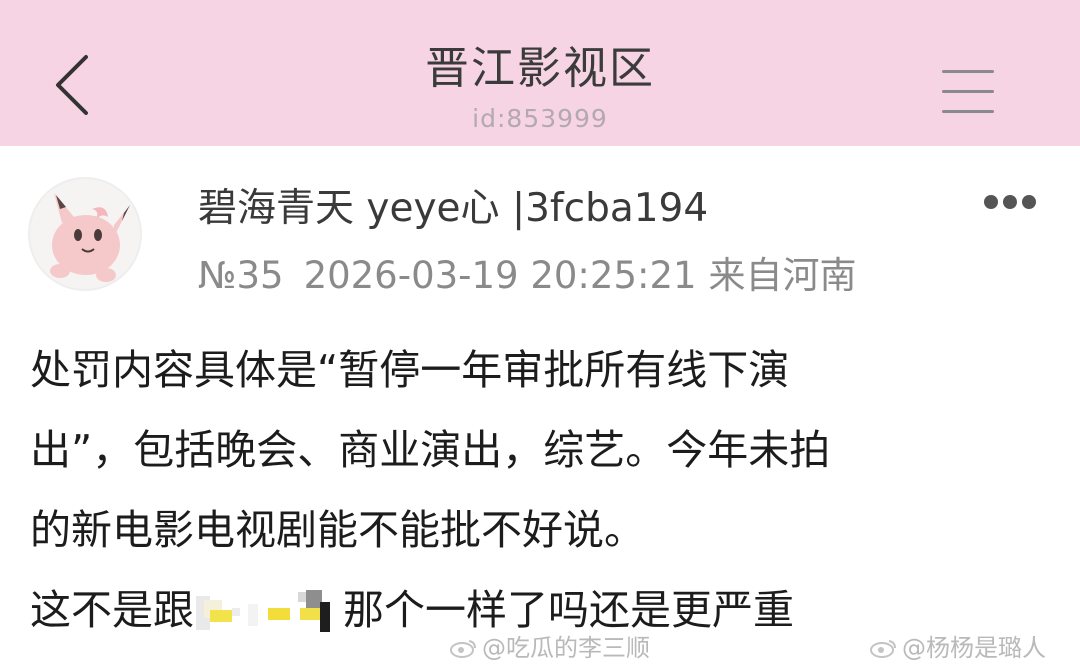  Describe the element at coordinates (568, 610) in the screenshot. I see `content-text: 那个一样了吗还是更严重` at that location.